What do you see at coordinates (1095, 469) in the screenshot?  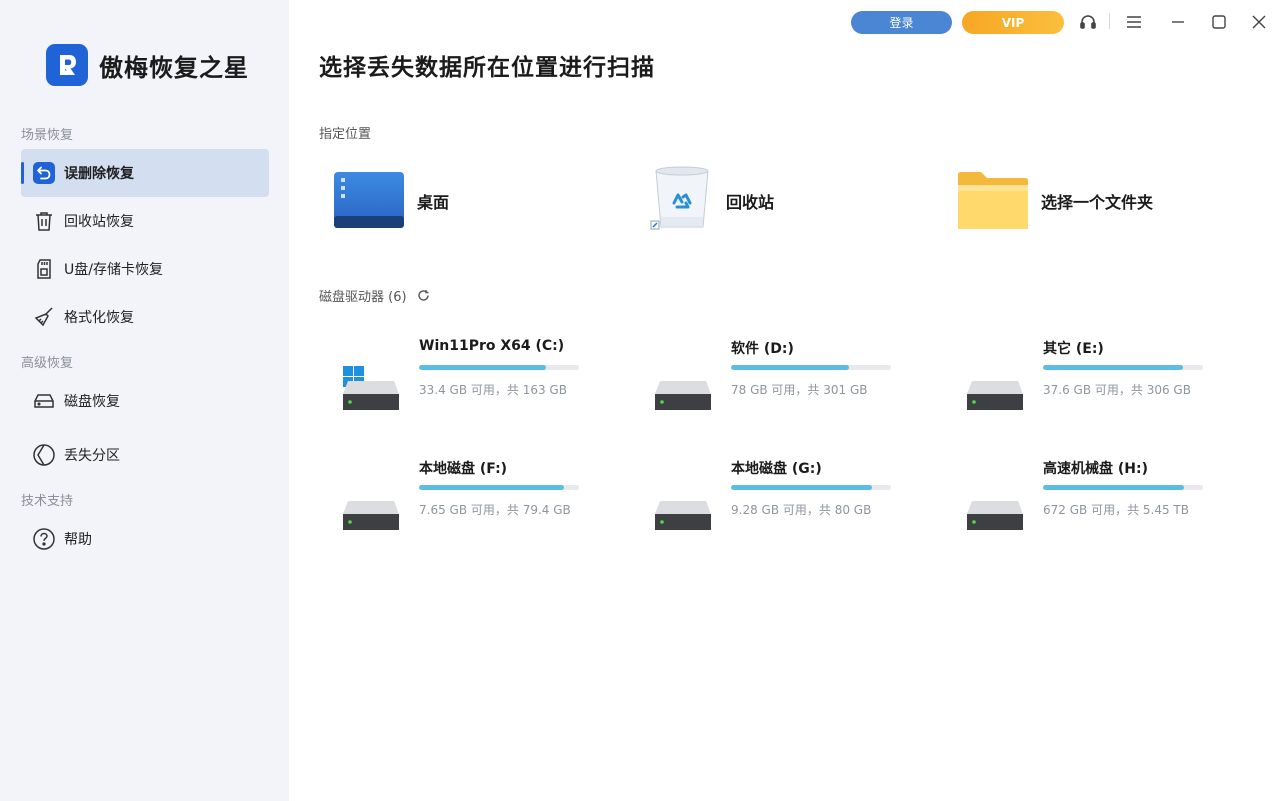 I see `drive-name: 高速机械盘 (H:)` at bounding box center [1095, 469].